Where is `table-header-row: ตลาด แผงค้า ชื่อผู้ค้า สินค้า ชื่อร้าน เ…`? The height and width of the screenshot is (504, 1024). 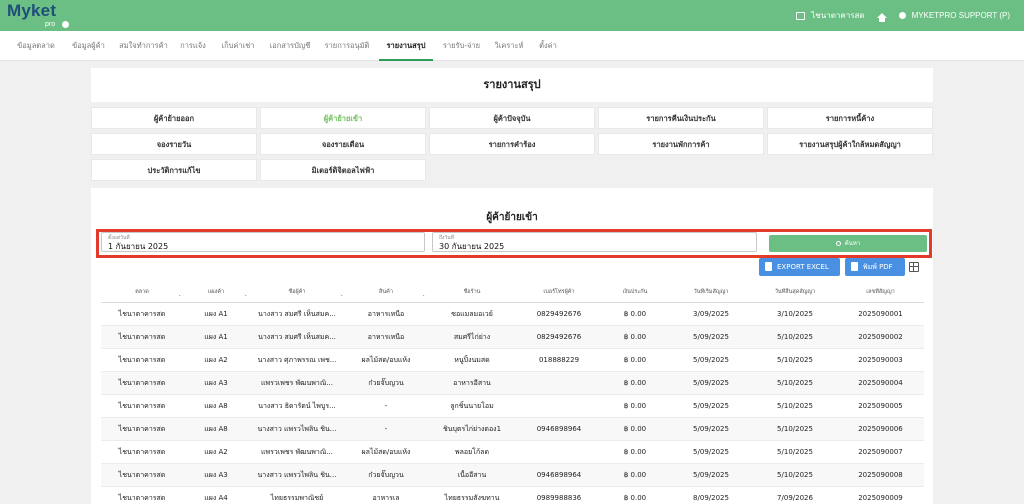
table-header-row: ตลาด แผงค้า ชื่อผู้ค้า สินค้า ชื่อร้าน เ… is located at coordinates (512, 292).